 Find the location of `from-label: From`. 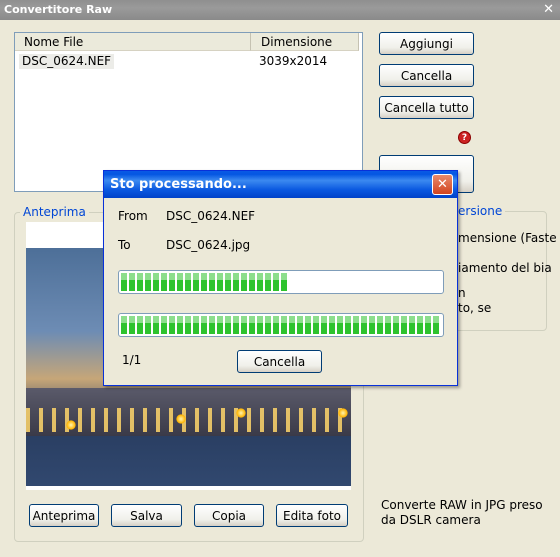

from-label: From is located at coordinates (133, 216).